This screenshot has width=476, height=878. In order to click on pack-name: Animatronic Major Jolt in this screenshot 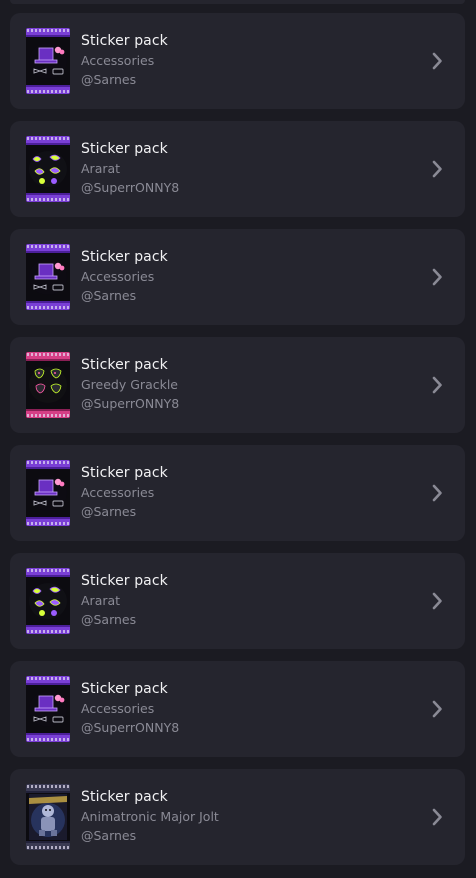, I will do `click(150, 816)`.